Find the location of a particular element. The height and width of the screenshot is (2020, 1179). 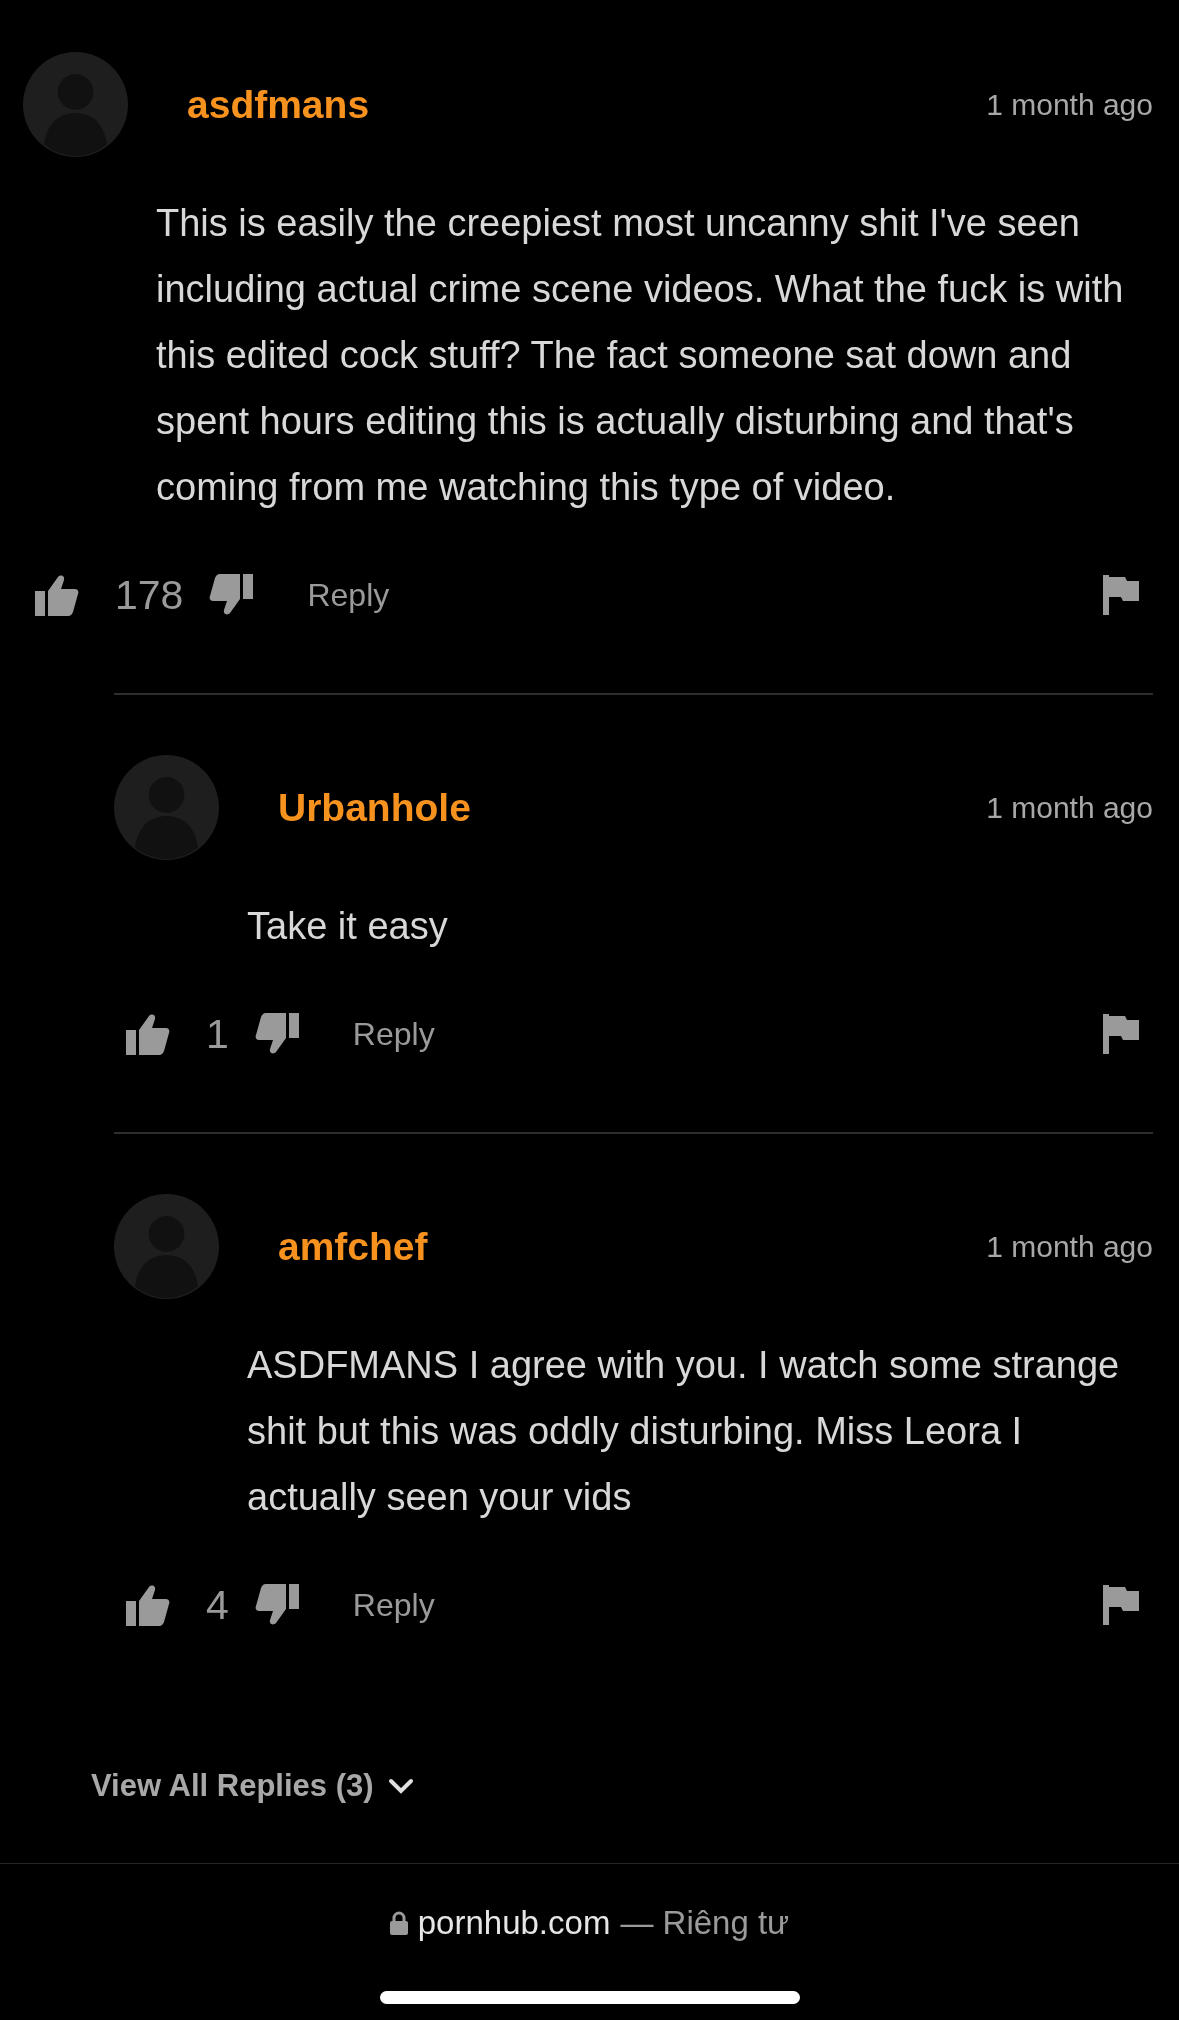

username: asdfmans is located at coordinates (278, 104).